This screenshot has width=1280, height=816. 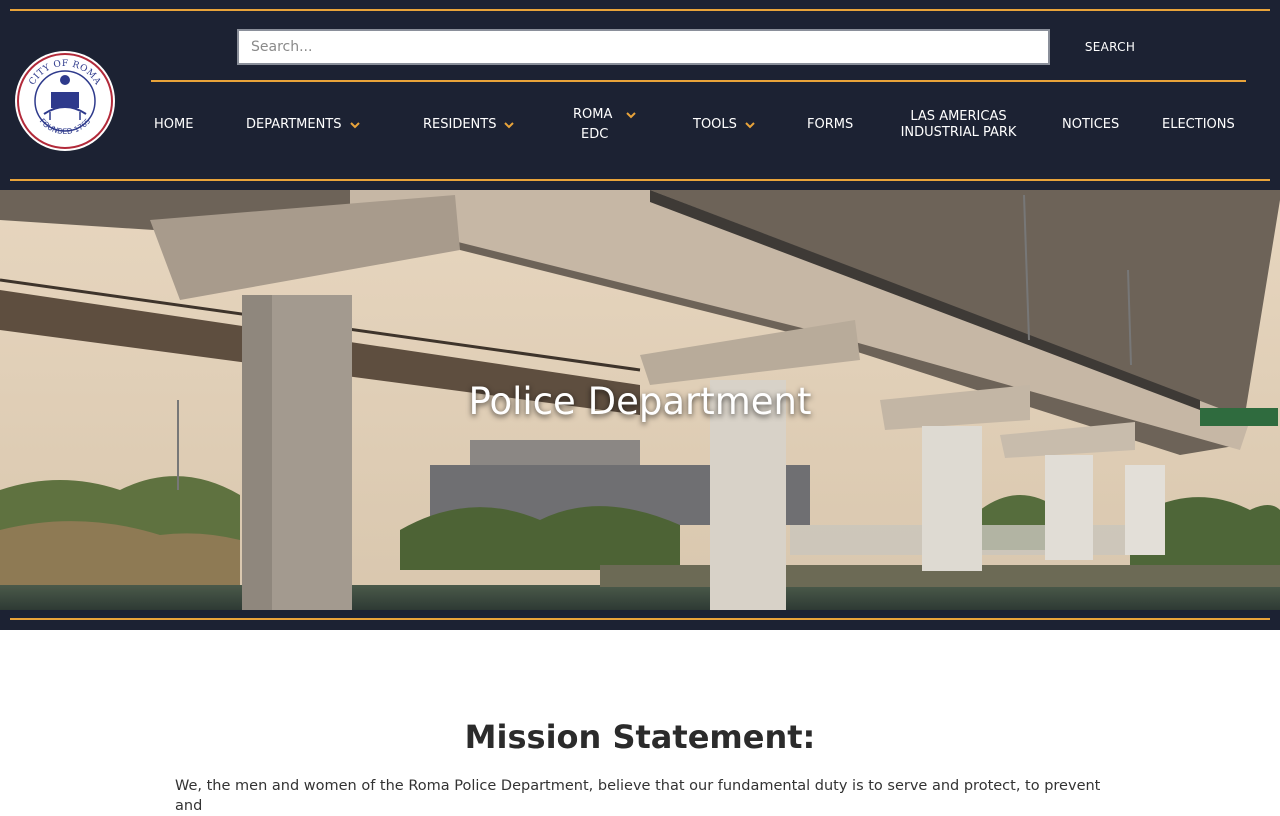 I want to click on hero-bottom-band, so click(x=640, y=620).